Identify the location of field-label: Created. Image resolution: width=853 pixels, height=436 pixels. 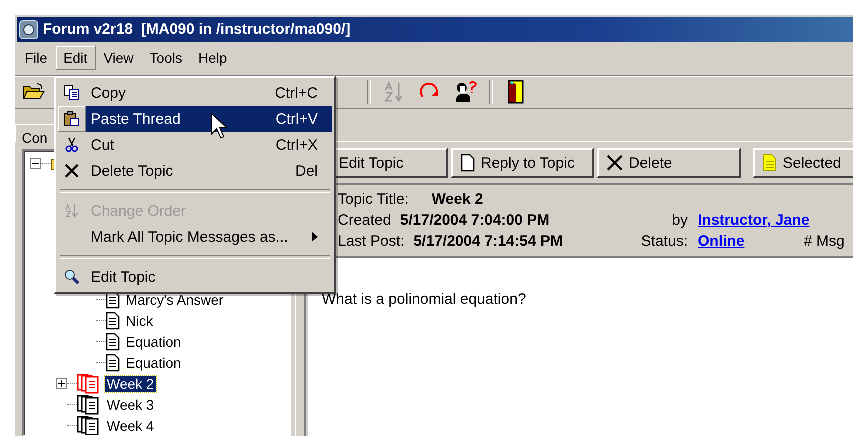
(365, 220).